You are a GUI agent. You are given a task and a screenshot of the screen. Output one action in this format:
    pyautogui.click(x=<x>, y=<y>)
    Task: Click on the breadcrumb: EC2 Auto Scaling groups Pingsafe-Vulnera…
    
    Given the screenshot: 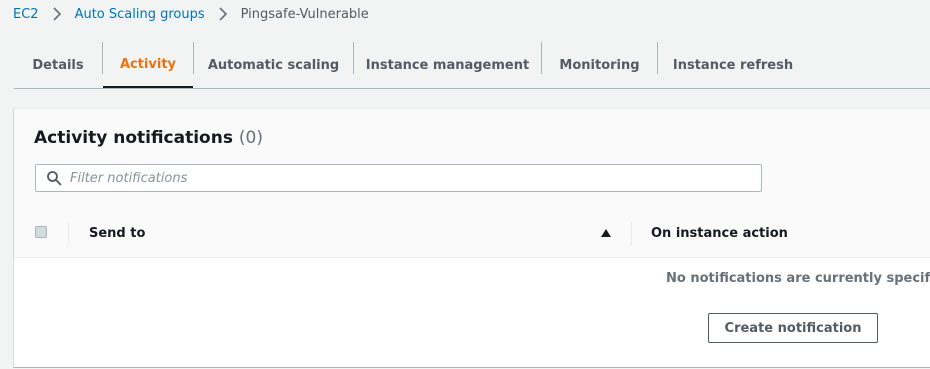 What is the action you would take?
    pyautogui.click(x=191, y=14)
    